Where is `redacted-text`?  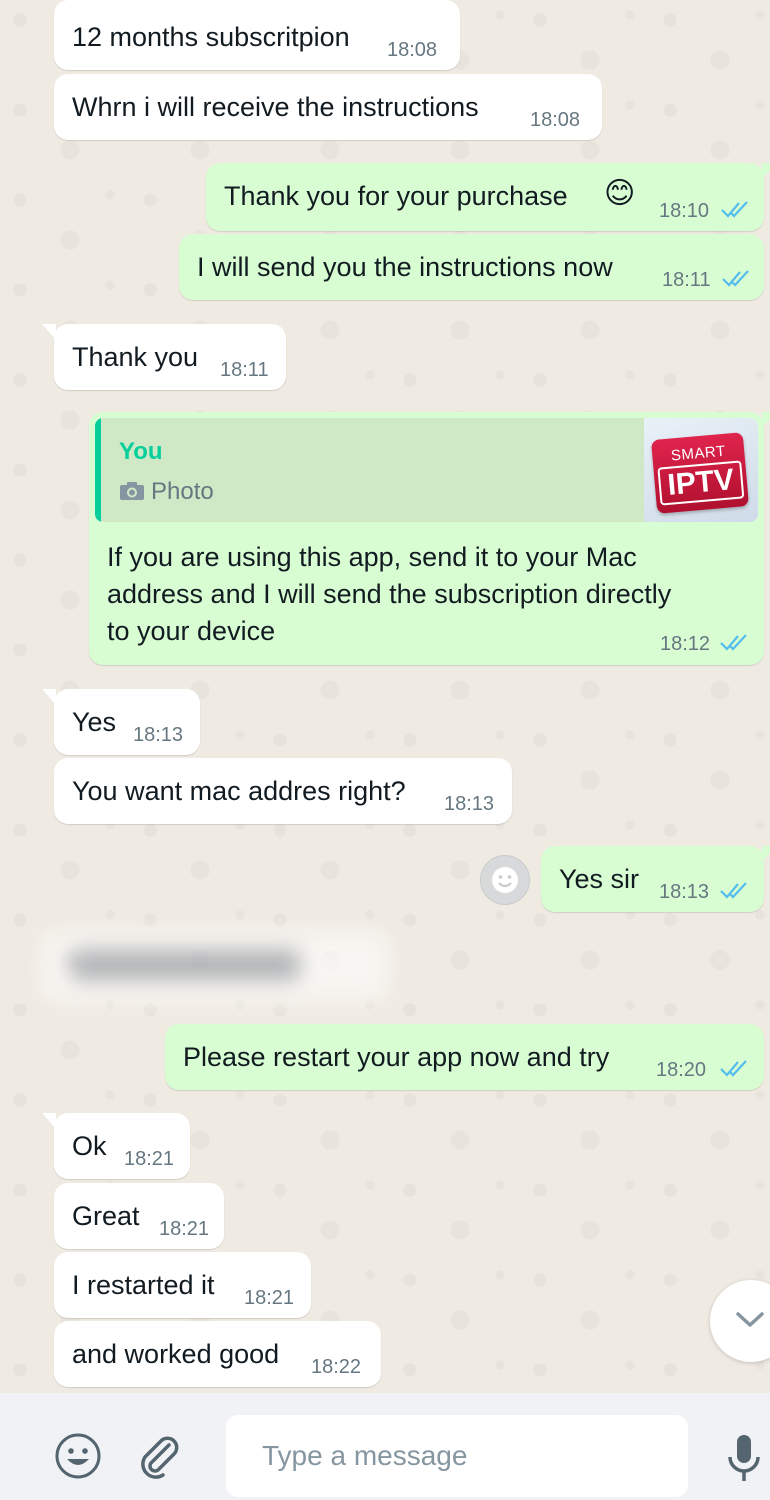
redacted-text is located at coordinates (185, 965).